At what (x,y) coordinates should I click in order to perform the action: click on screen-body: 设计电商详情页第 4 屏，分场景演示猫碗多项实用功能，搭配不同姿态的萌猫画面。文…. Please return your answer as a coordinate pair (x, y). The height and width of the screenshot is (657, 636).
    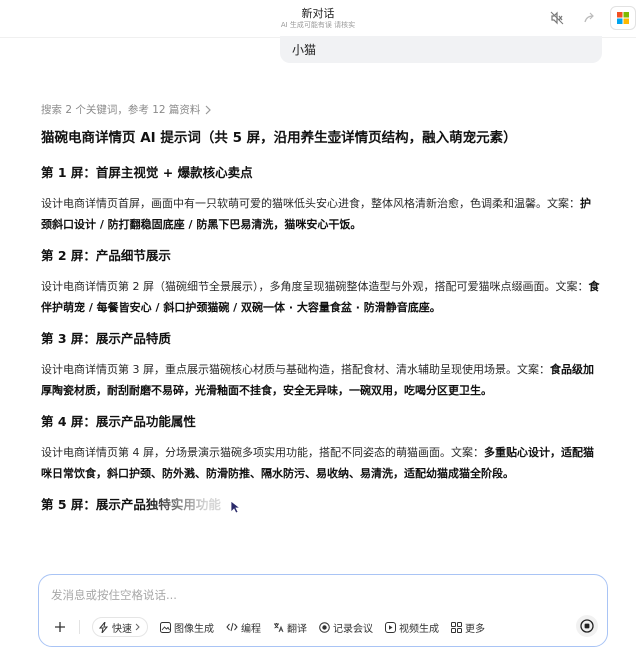
    Looking at the image, I should click on (321, 463).